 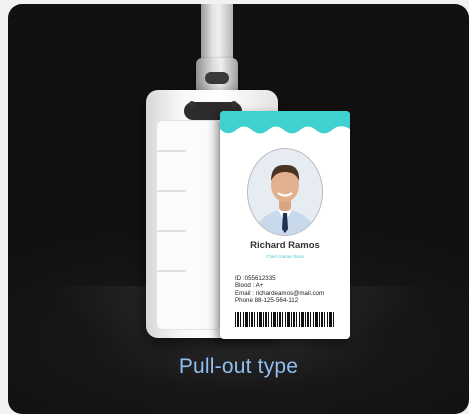 I want to click on holder-sleeve, so click(x=188, y=225).